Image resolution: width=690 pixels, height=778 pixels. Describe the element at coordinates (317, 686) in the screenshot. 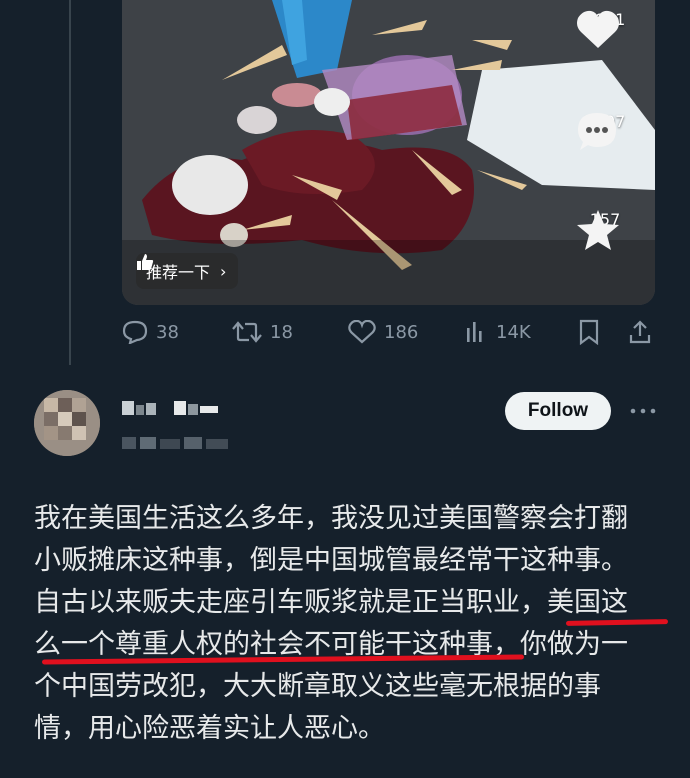

I see `reply-text-line: 个中国劳改犯，大大断章取义这些毫无根据的事` at that location.